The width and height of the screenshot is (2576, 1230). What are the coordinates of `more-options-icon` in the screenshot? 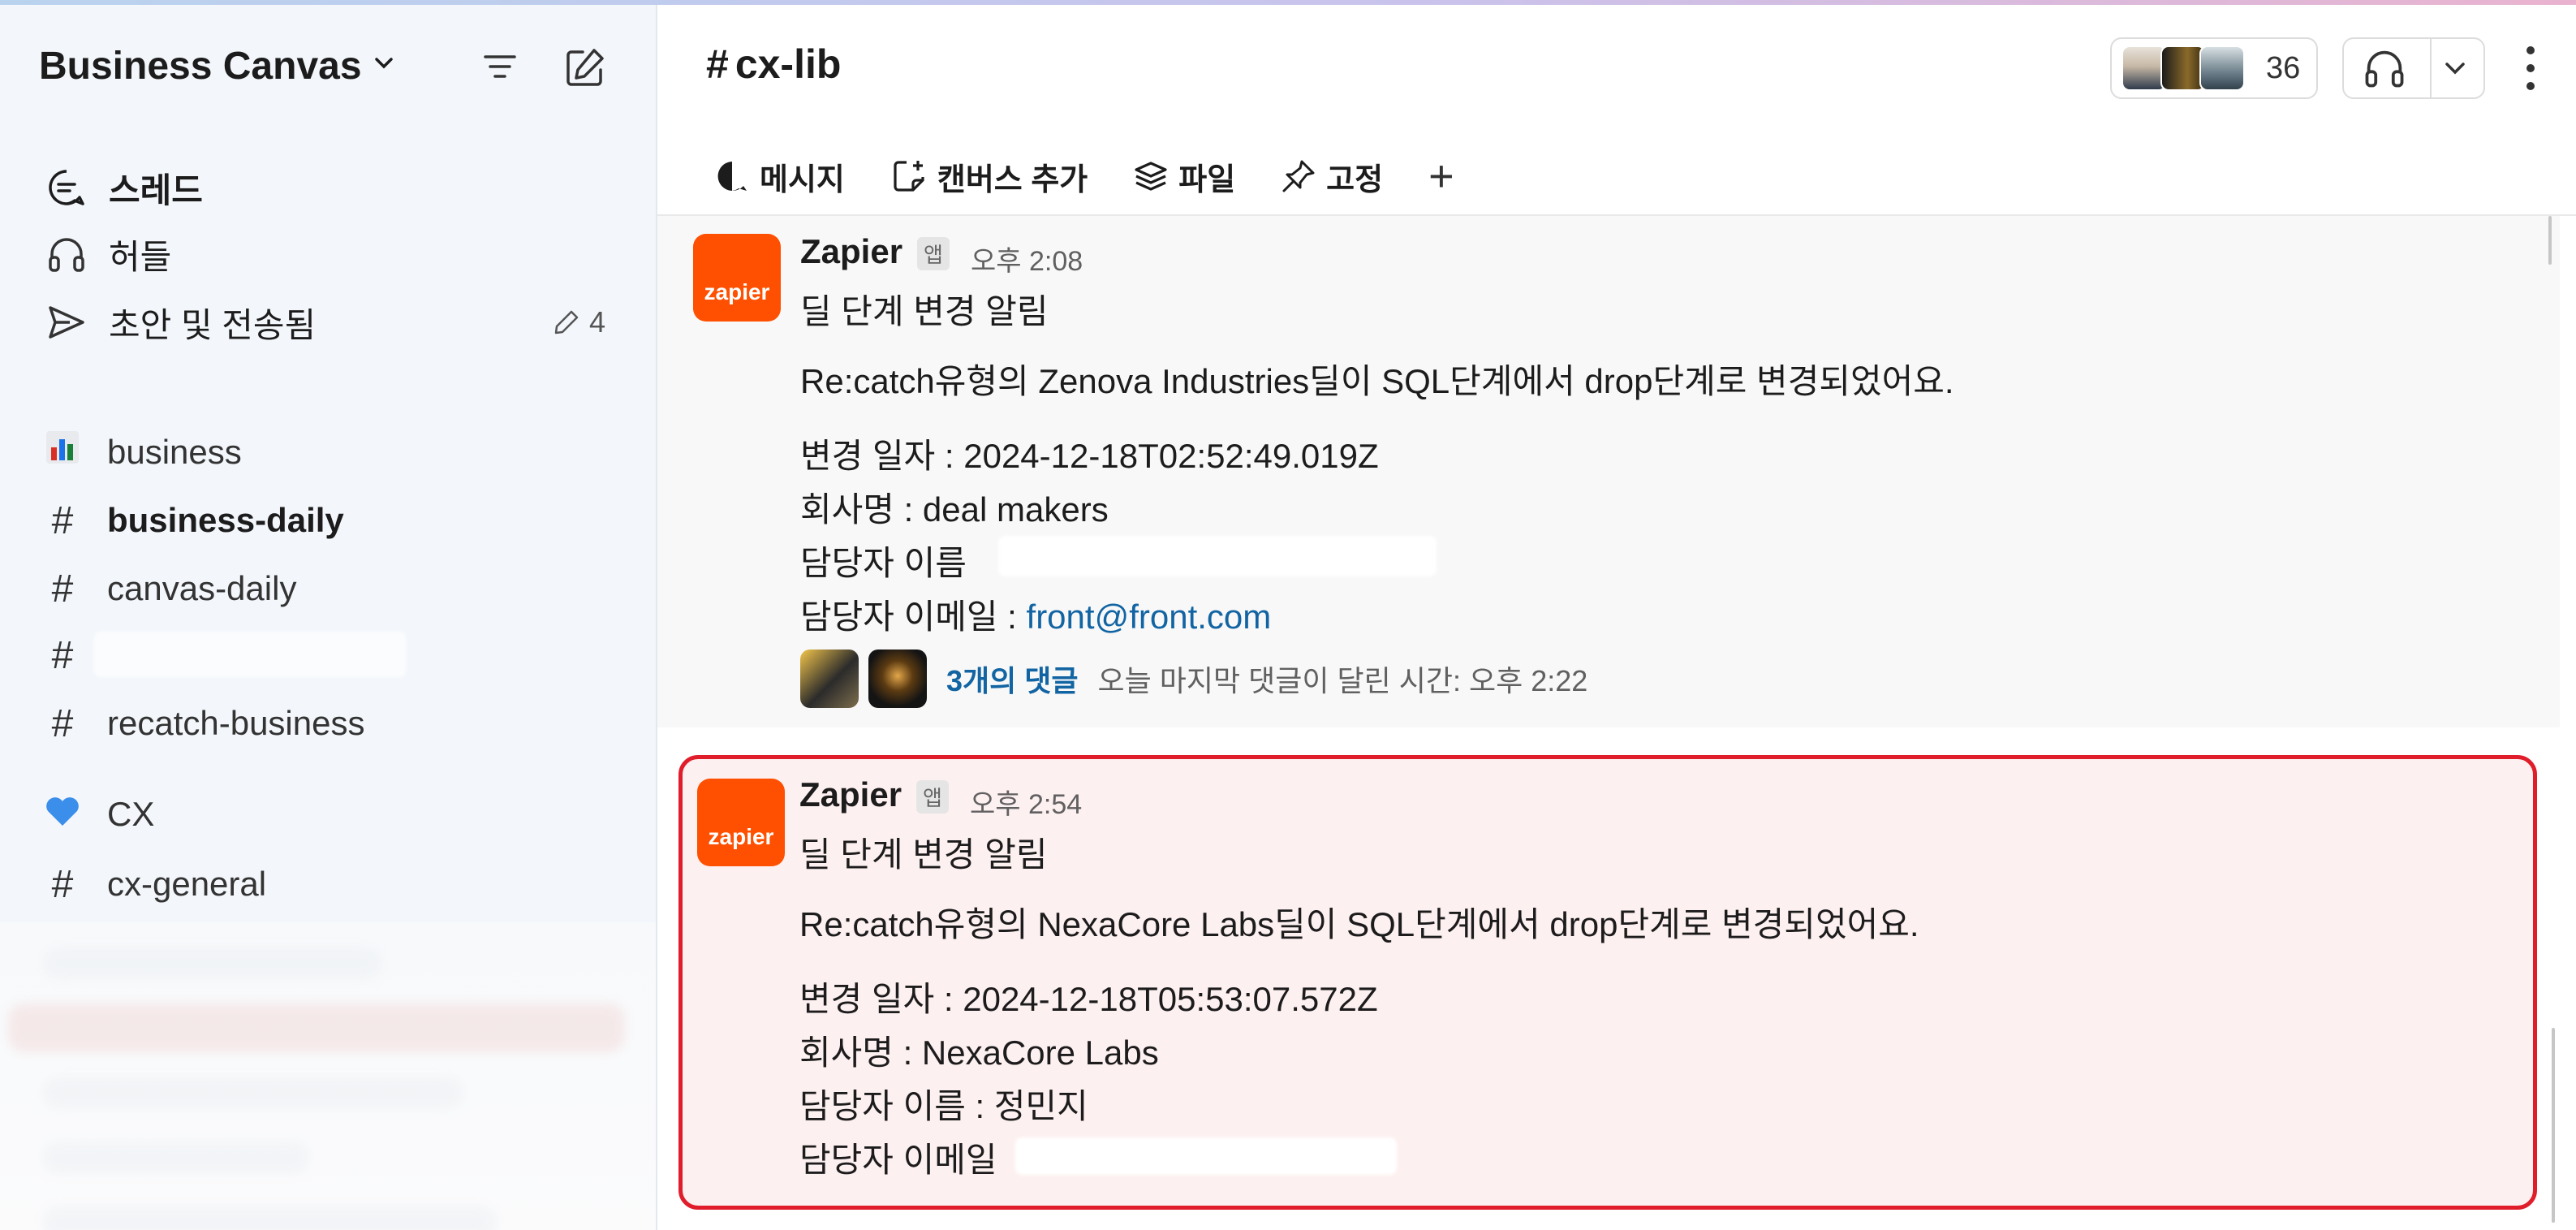 It's located at (2530, 68).